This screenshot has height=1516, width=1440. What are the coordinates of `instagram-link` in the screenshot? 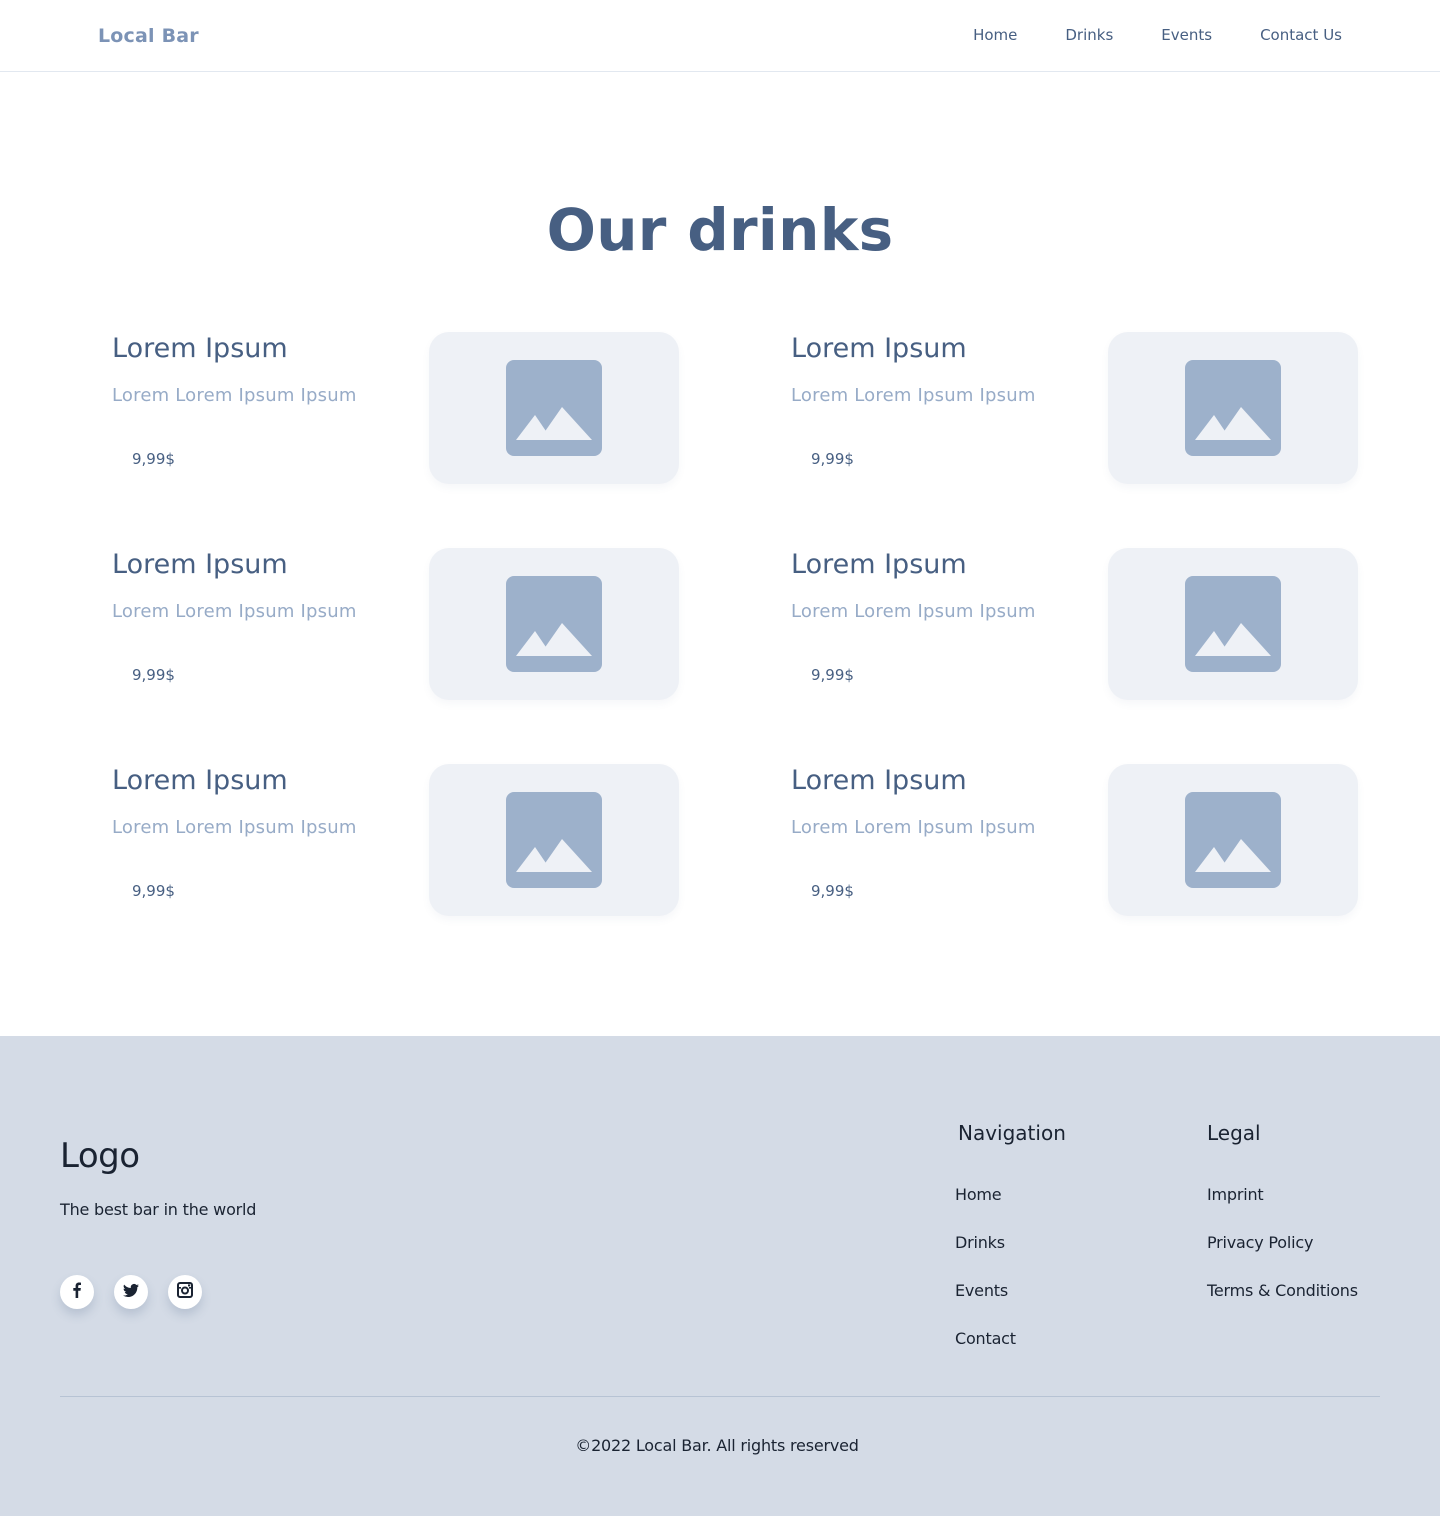 It's located at (185, 1292).